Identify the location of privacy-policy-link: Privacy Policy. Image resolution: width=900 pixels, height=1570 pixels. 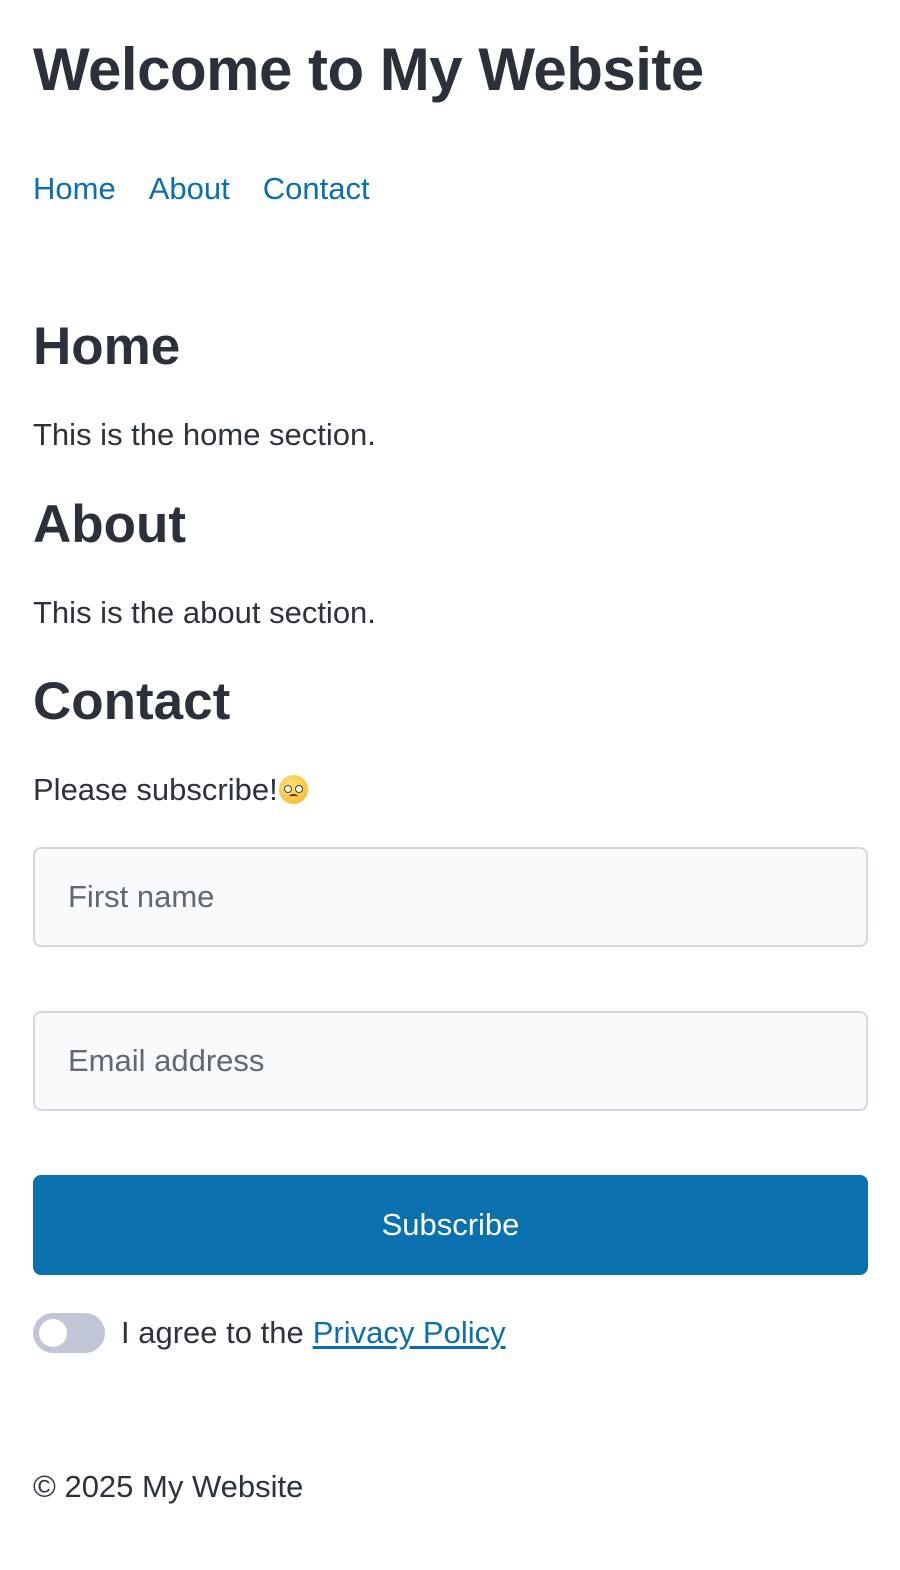
(409, 1333).